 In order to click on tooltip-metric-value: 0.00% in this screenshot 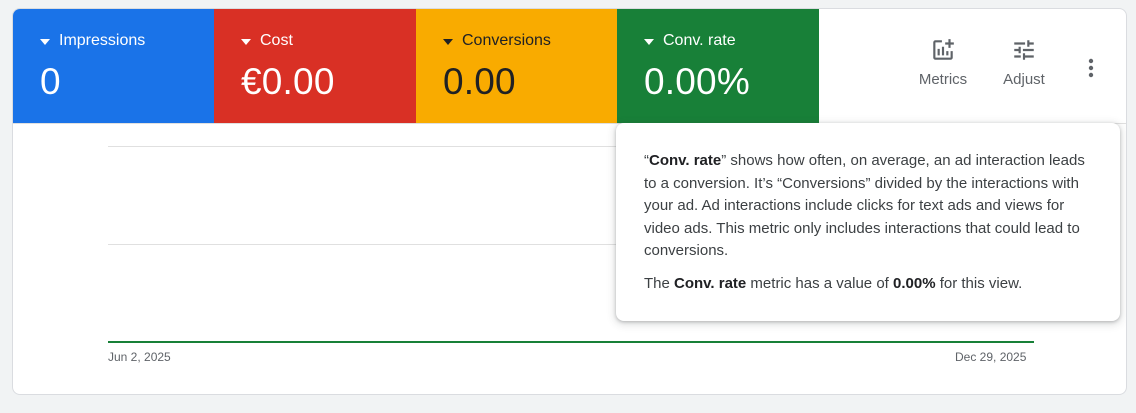, I will do `click(914, 283)`.